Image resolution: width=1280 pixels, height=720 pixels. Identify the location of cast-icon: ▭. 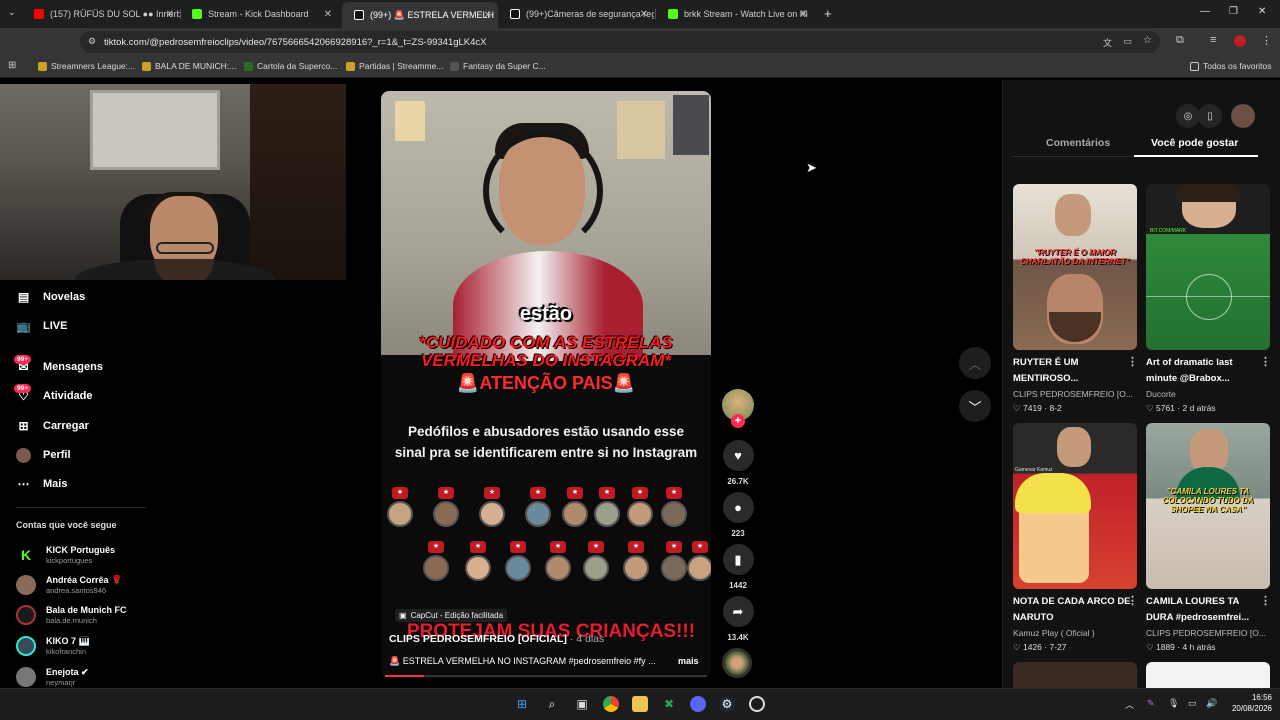
(1127, 41).